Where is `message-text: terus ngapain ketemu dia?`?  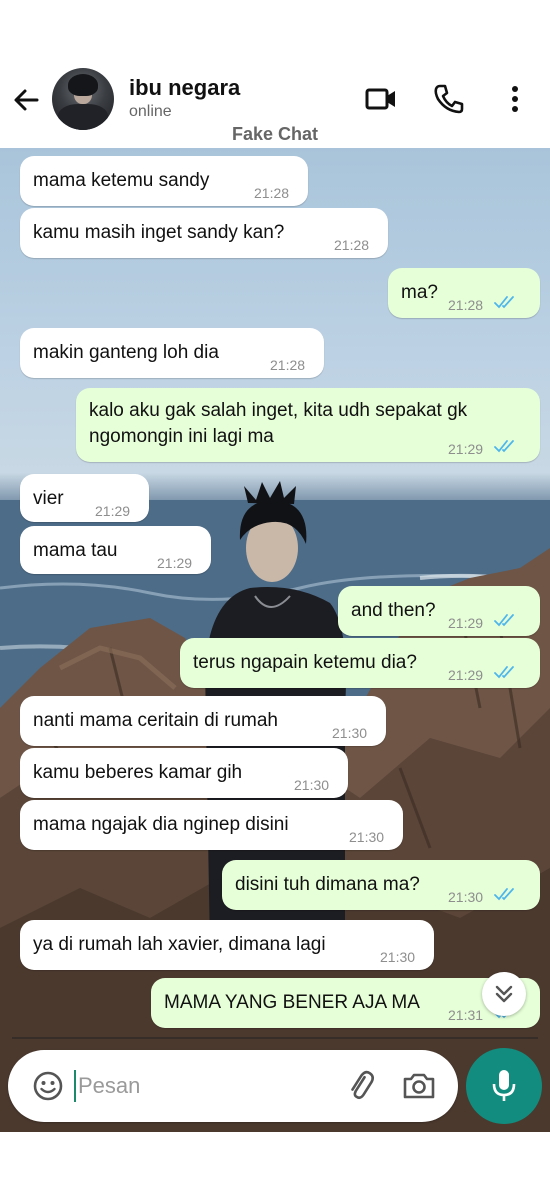
message-text: terus ngapain ketemu dia? is located at coordinates (305, 662).